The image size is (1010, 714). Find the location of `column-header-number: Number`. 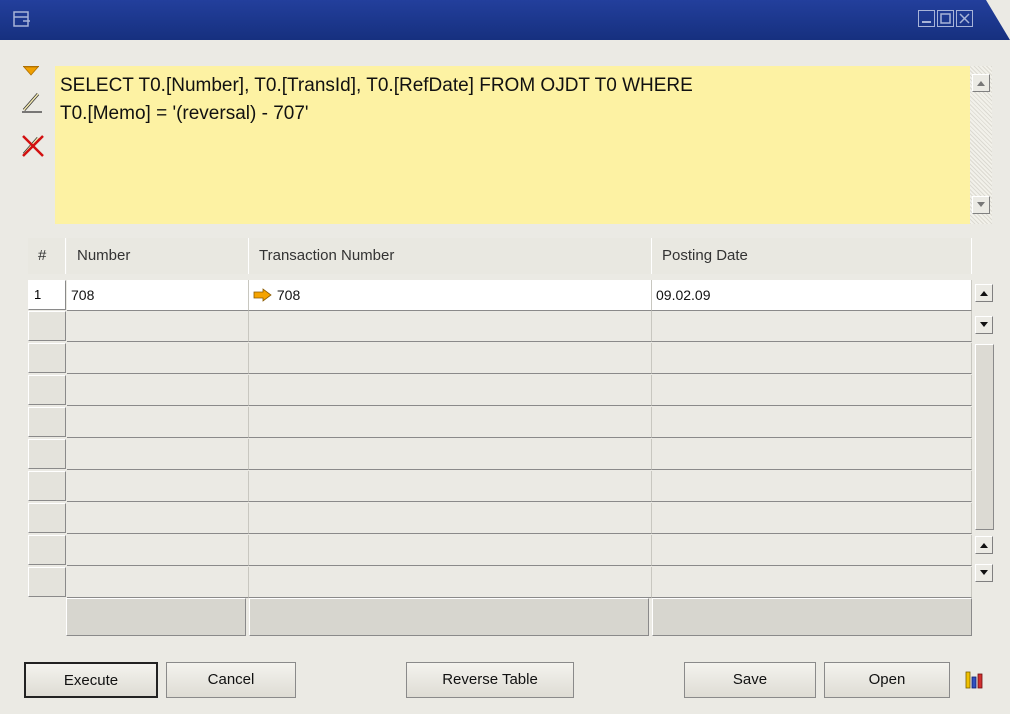

column-header-number: Number is located at coordinates (158, 256).